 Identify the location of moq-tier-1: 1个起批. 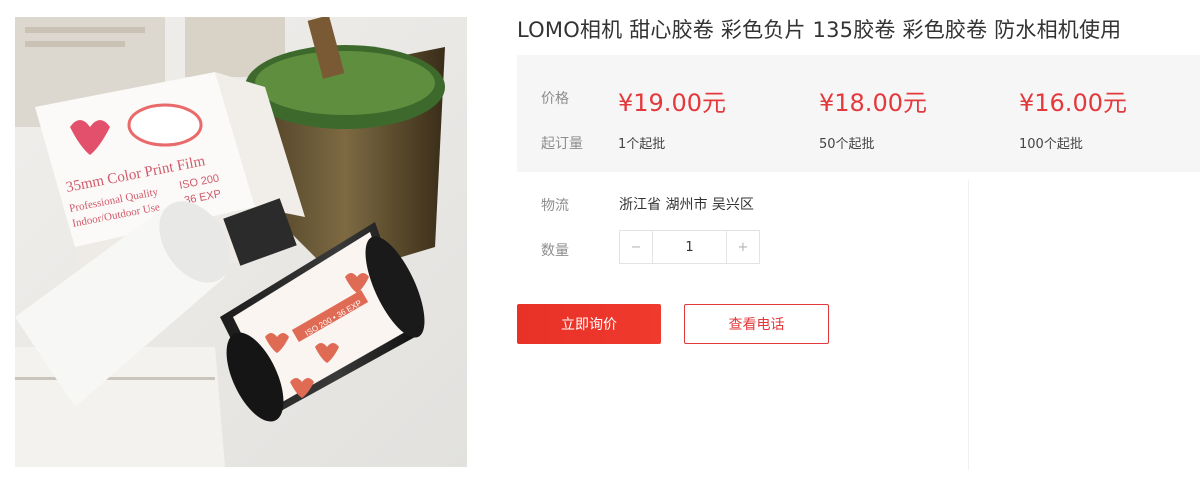
(642, 144).